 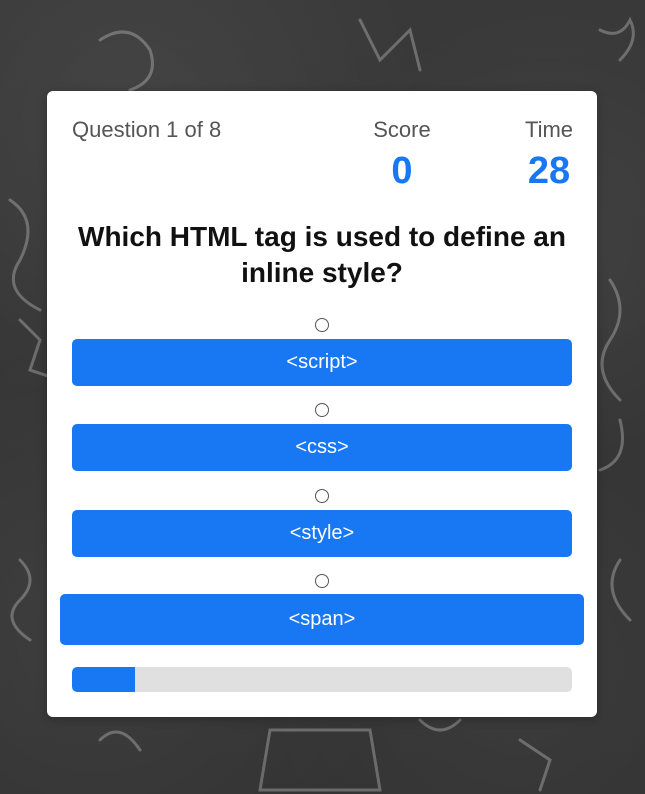 I want to click on time-panel: Time 28, so click(x=549, y=155).